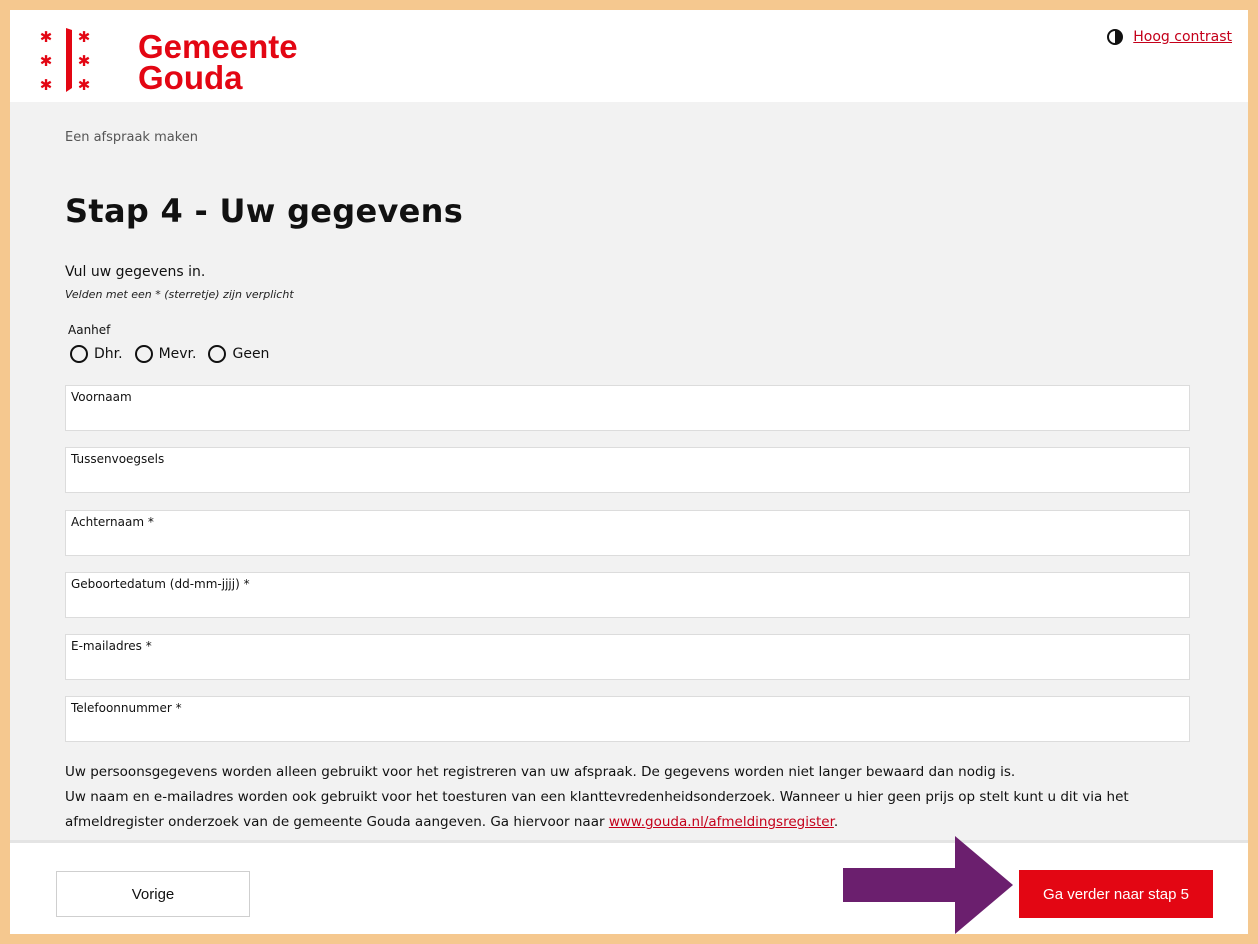 Image resolution: width=1258 pixels, height=944 pixels. Describe the element at coordinates (132, 137) in the screenshot. I see `breadcrumb: Een afspraak maken` at that location.